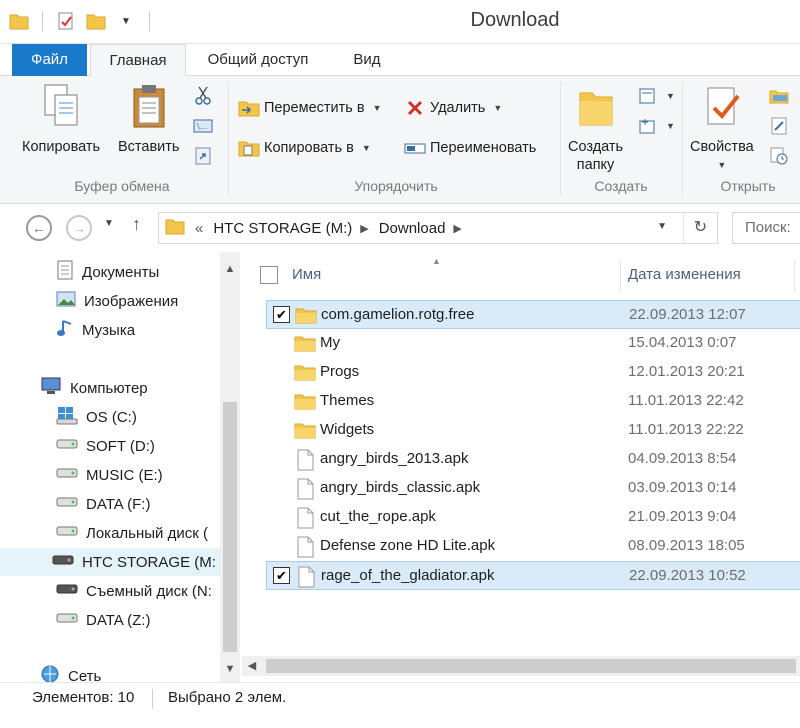  Describe the element at coordinates (779, 126) in the screenshot. I see `edit-button` at that location.